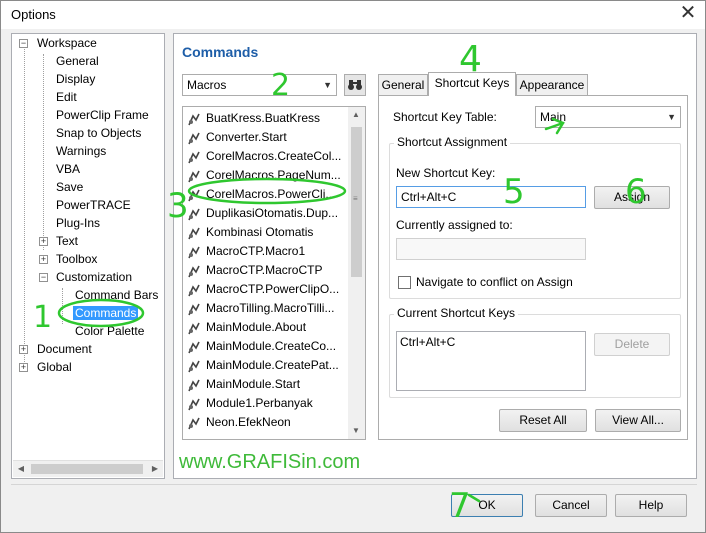 This screenshot has width=706, height=533. I want to click on tab-shortcut-keys: Shortcut Keys, so click(472, 84).